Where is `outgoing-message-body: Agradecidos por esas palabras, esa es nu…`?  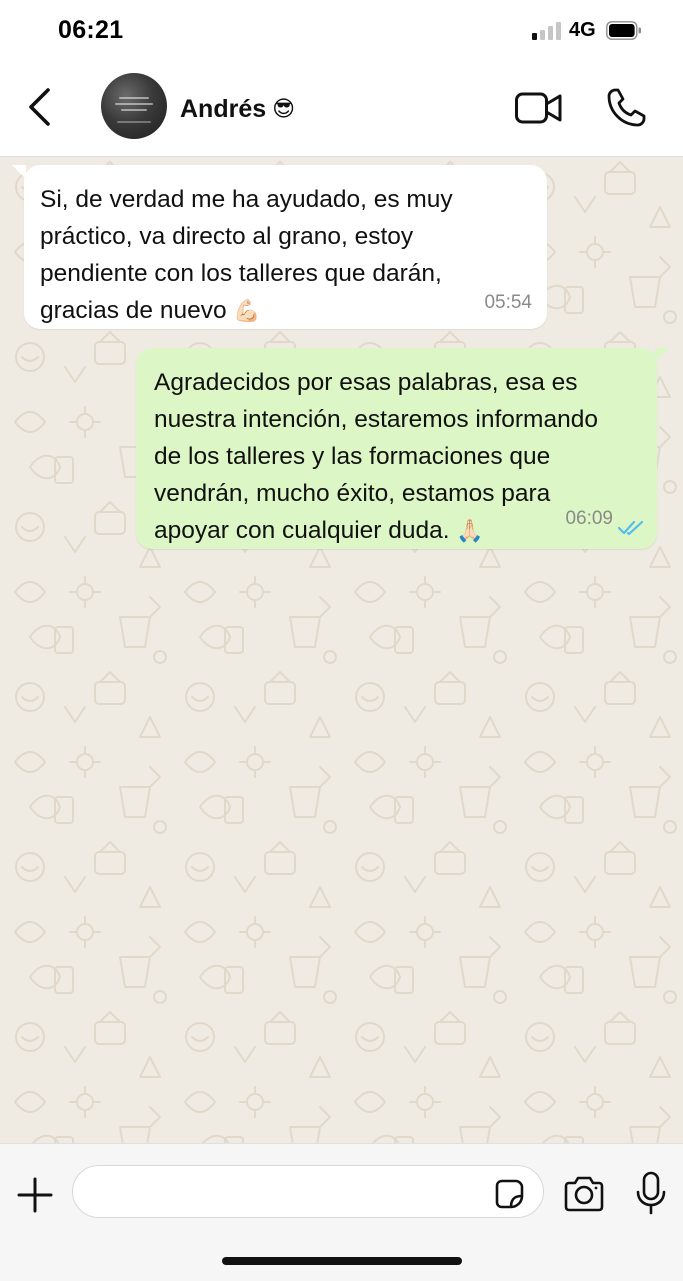
outgoing-message-body: Agradecidos por esas palabras, esa es nu… is located at coordinates (376, 456).